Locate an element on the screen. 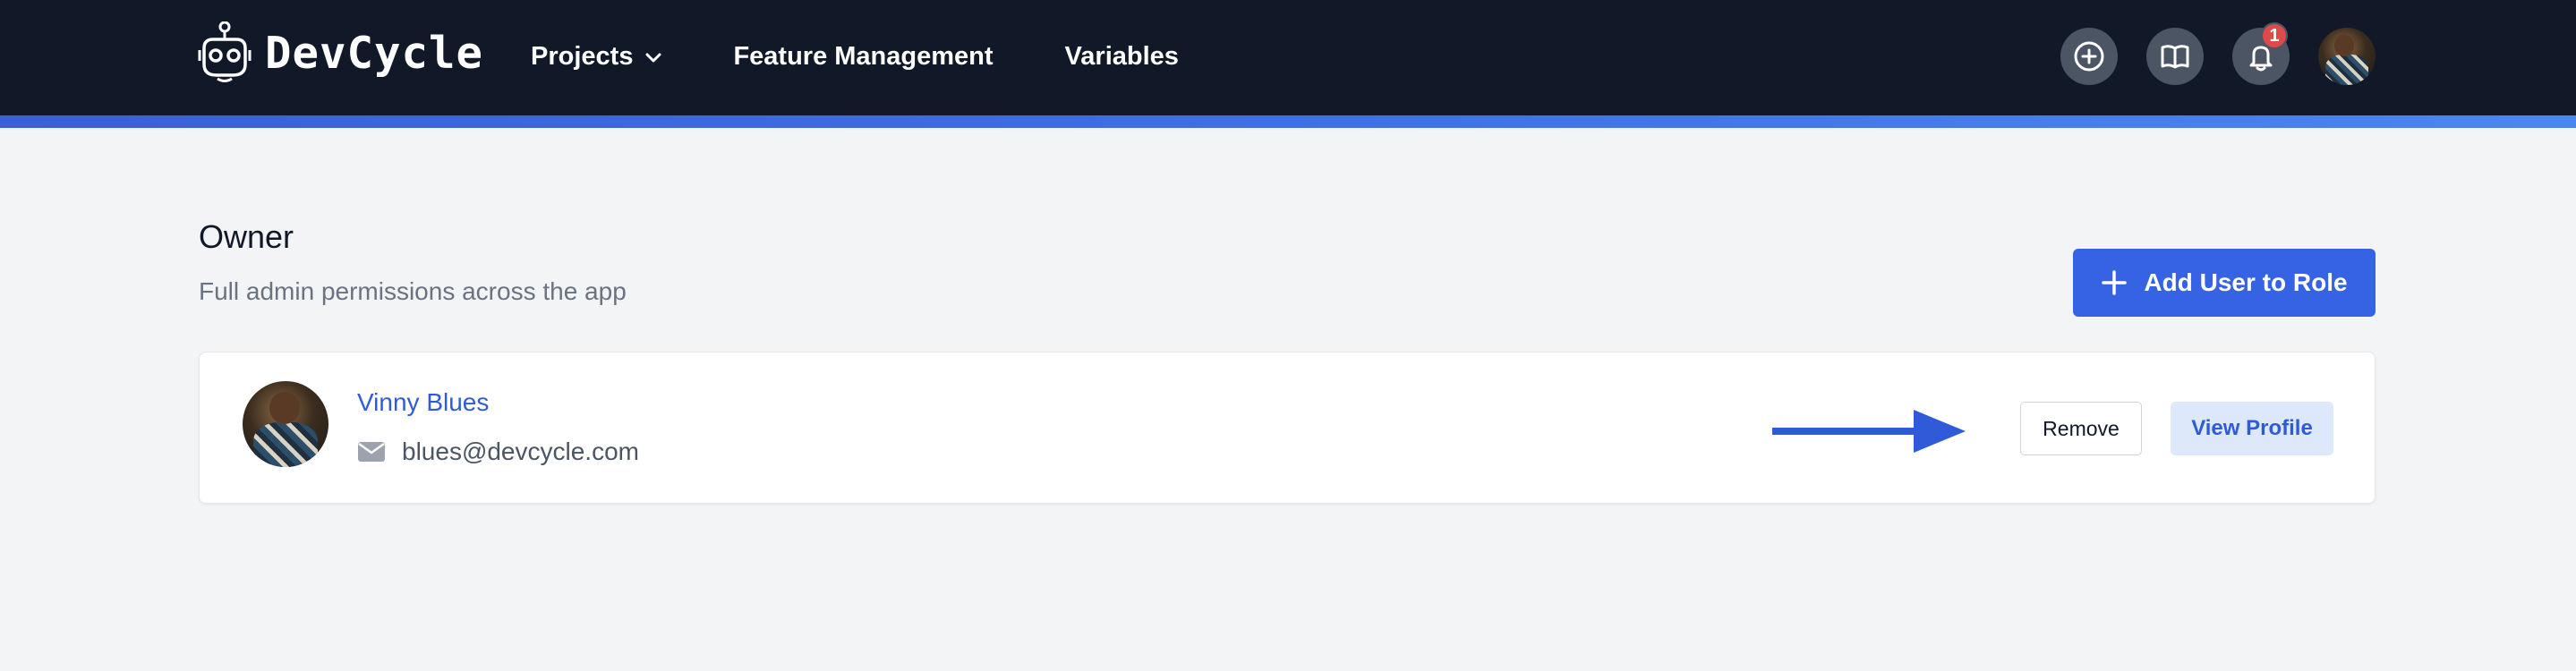  avatar is located at coordinates (285, 424).